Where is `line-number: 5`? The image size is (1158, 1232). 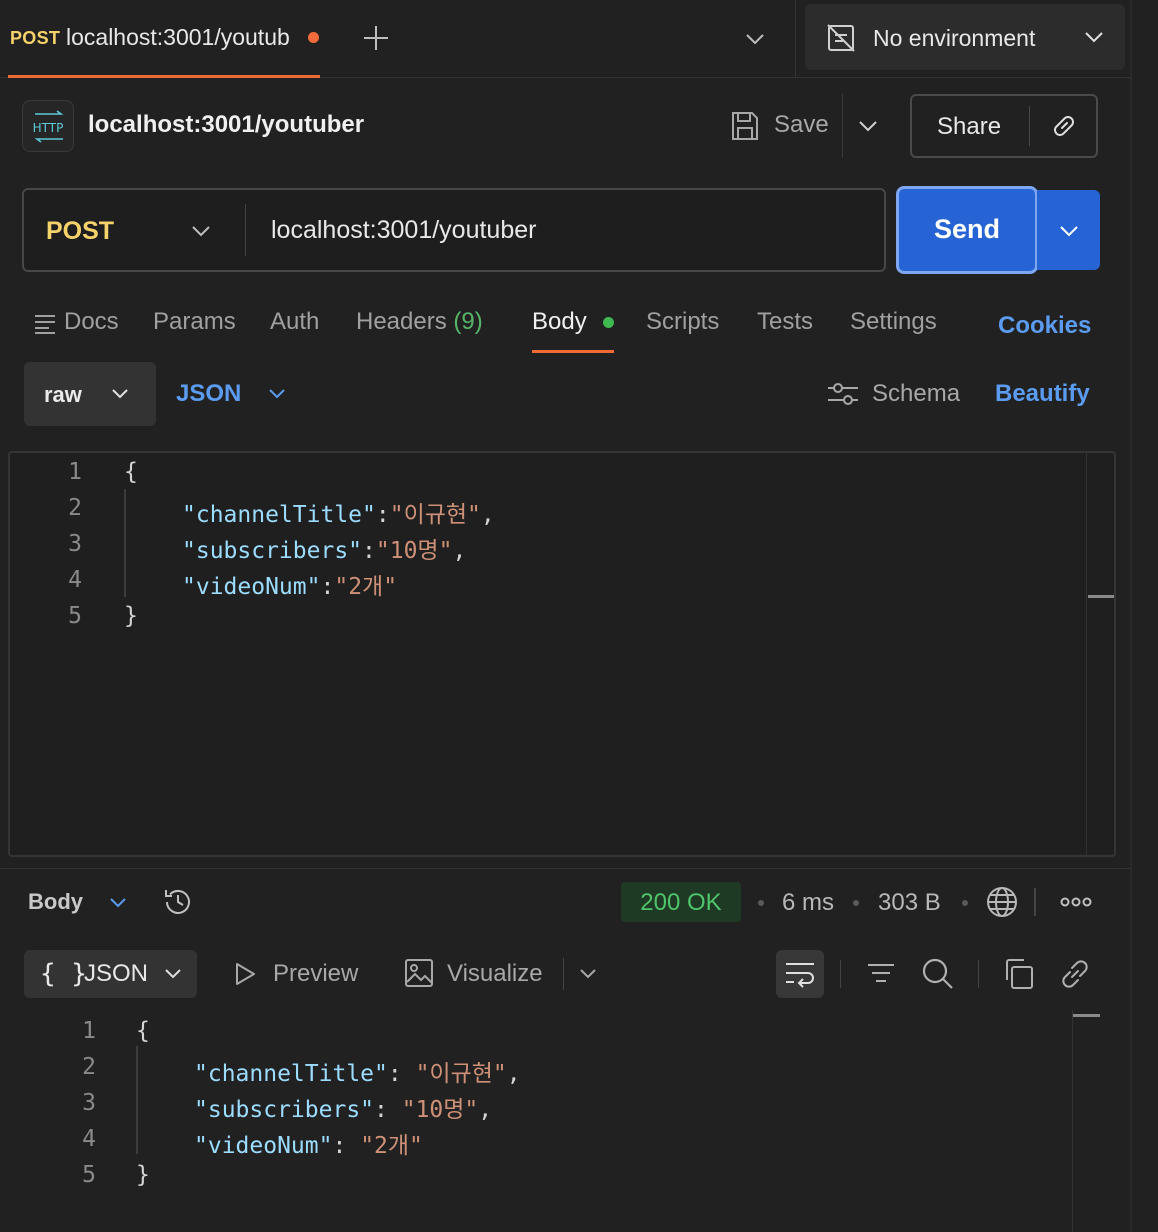 line-number: 5 is located at coordinates (89, 1175).